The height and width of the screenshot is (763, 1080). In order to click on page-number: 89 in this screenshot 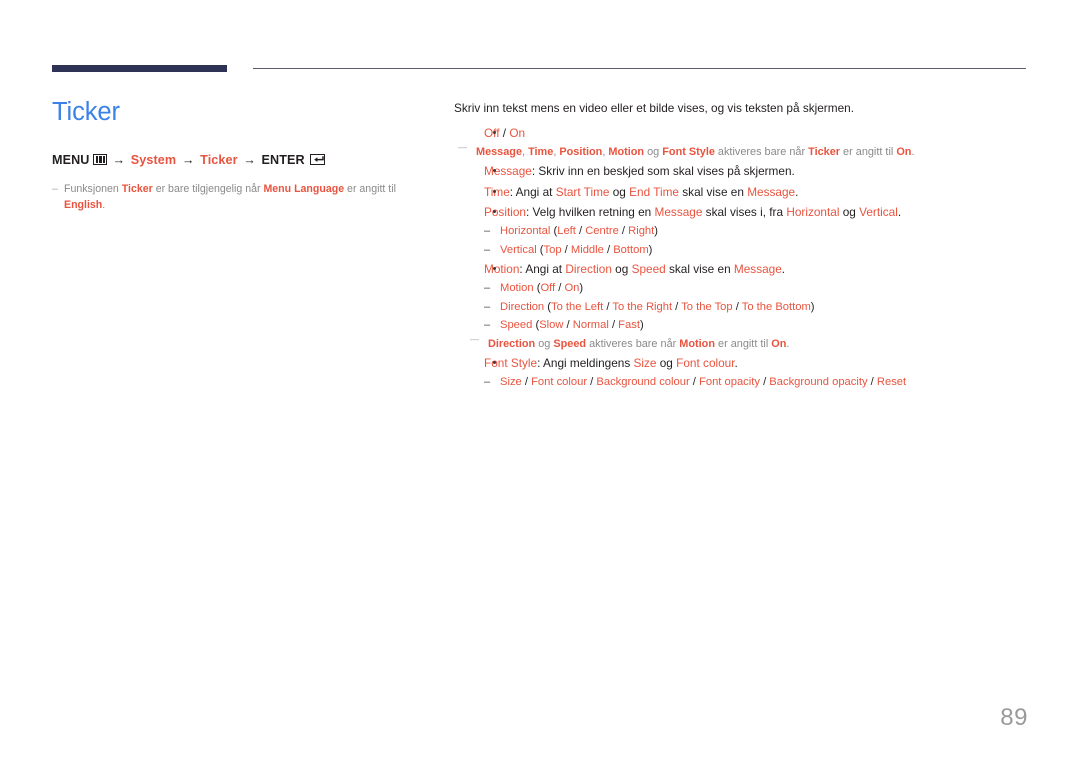, I will do `click(1014, 717)`.